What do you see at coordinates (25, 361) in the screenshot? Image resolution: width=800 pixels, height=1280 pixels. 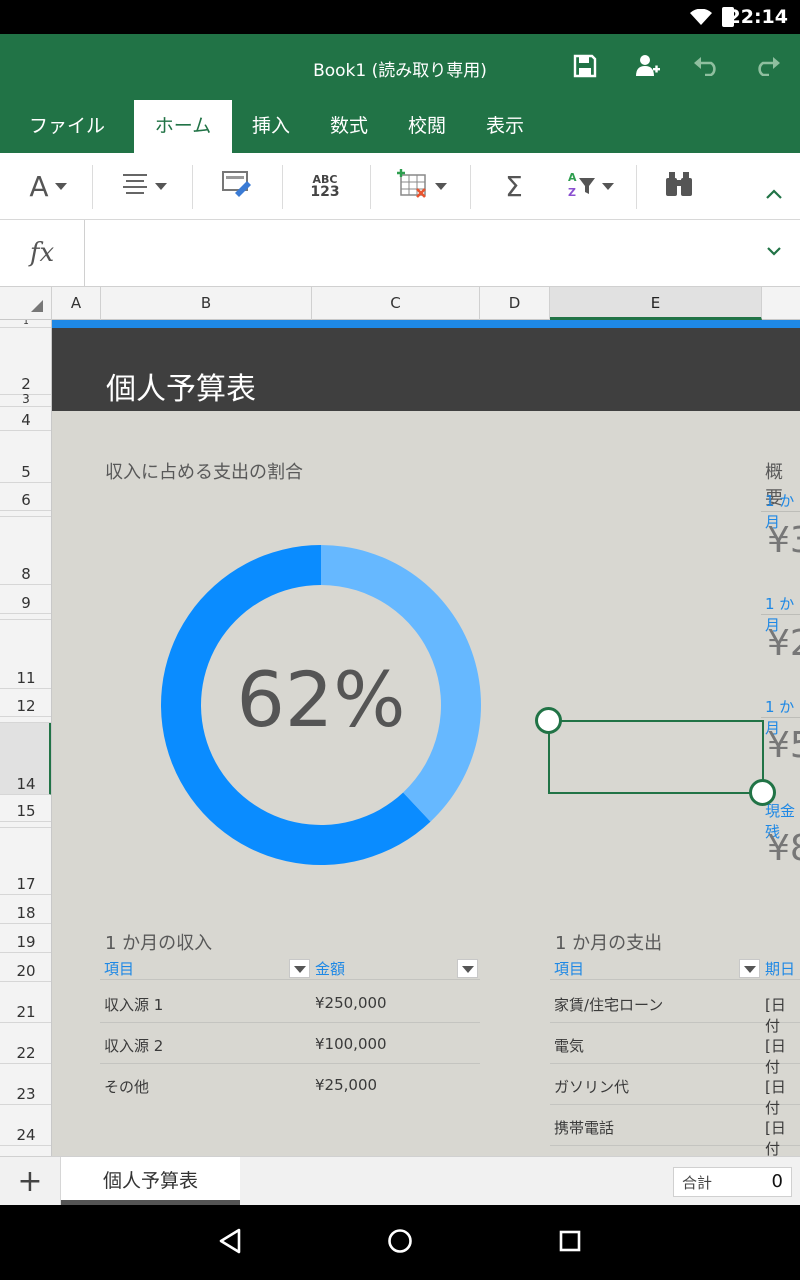 I see `row-header-2: 2` at bounding box center [25, 361].